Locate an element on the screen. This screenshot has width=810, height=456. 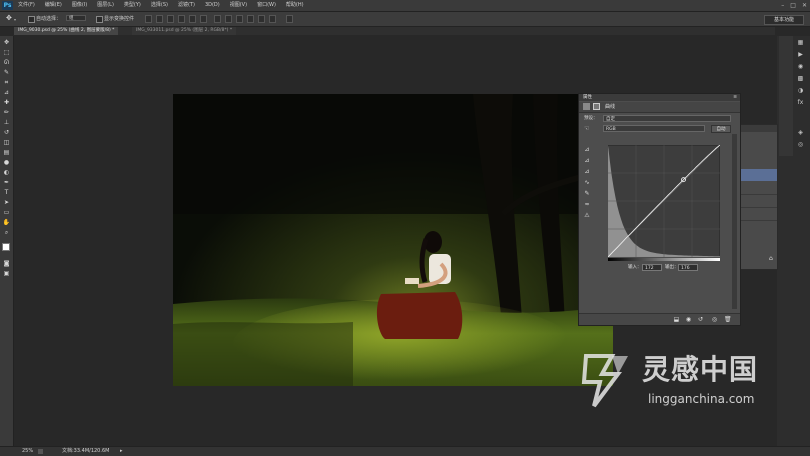
distribute-vcenter-icon is located at coordinates (228, 19).